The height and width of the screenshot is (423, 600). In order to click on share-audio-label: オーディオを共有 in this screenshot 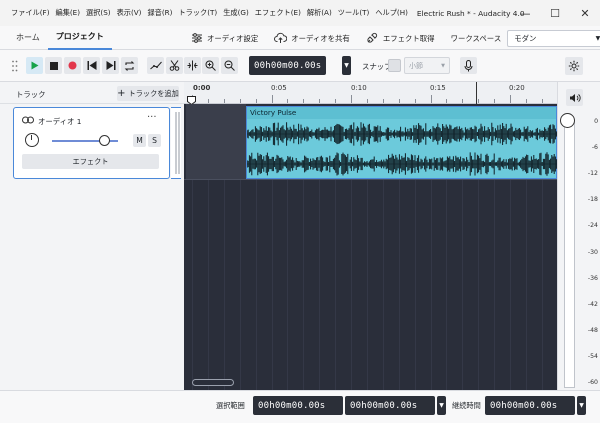, I will do `click(320, 38)`.